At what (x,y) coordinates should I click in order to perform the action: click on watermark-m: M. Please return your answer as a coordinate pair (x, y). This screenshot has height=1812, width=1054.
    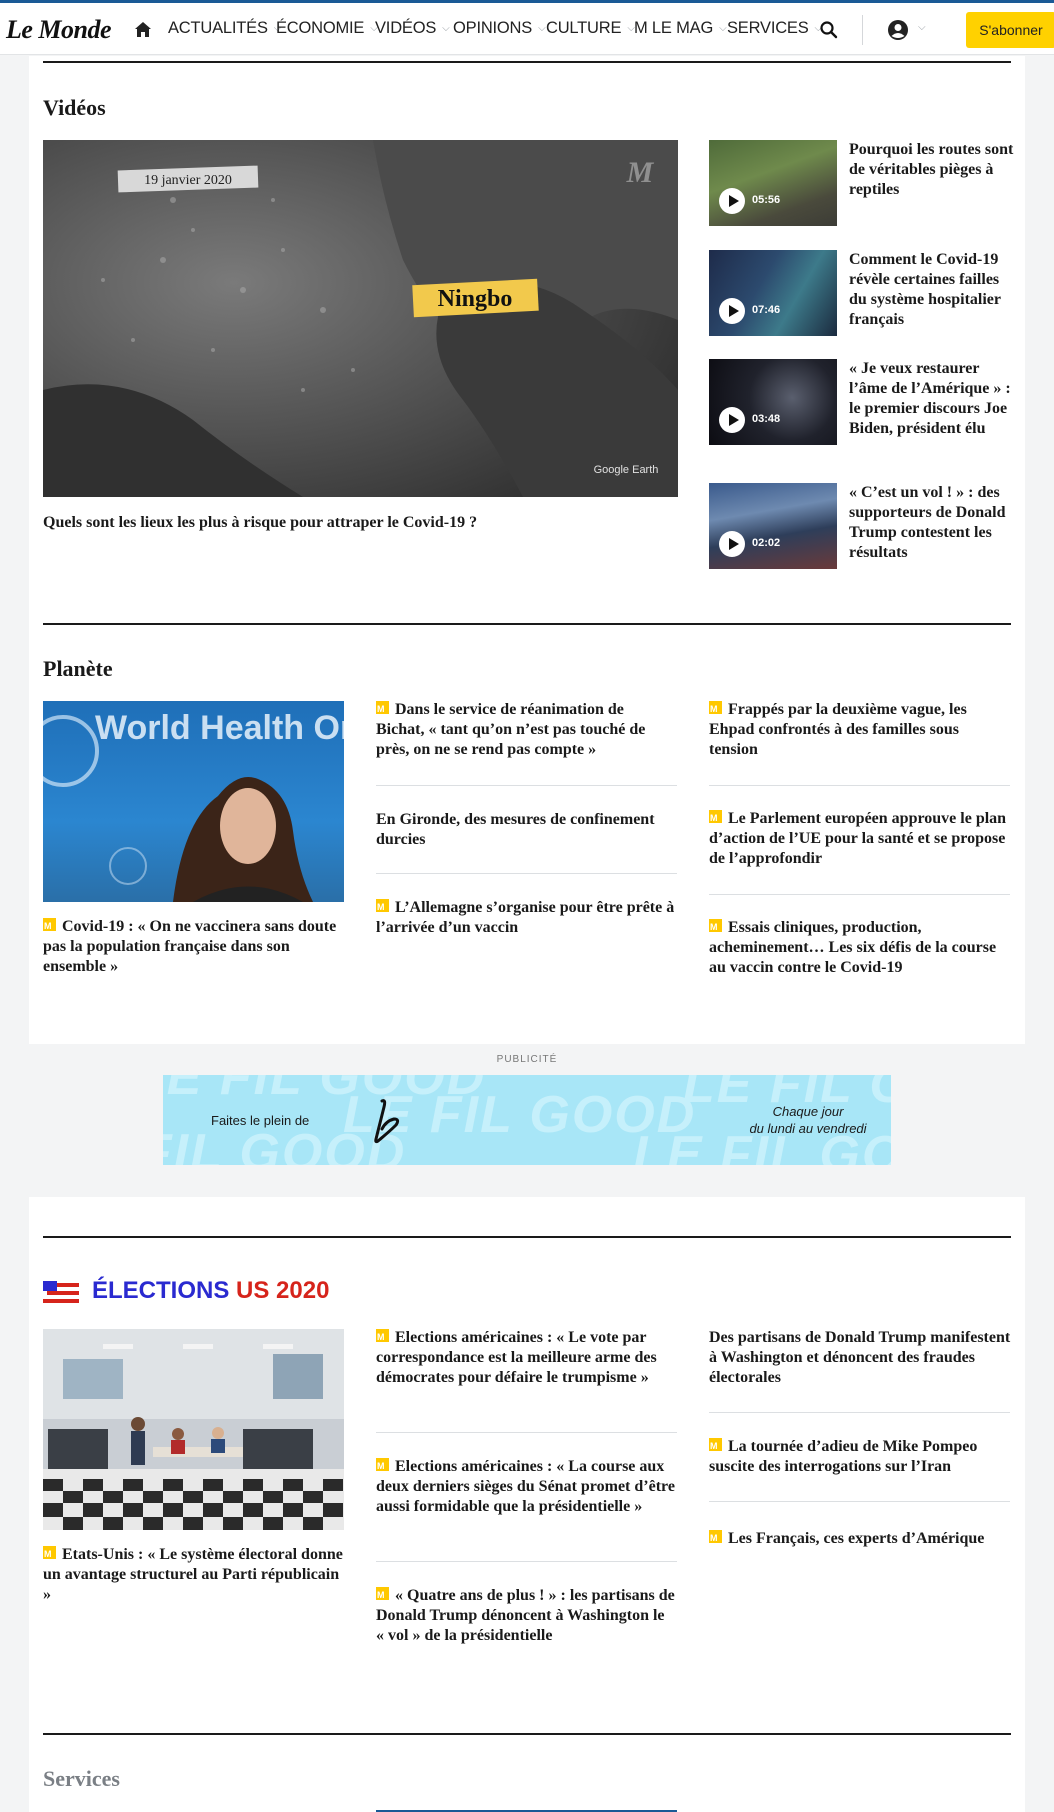
    Looking at the image, I should click on (640, 172).